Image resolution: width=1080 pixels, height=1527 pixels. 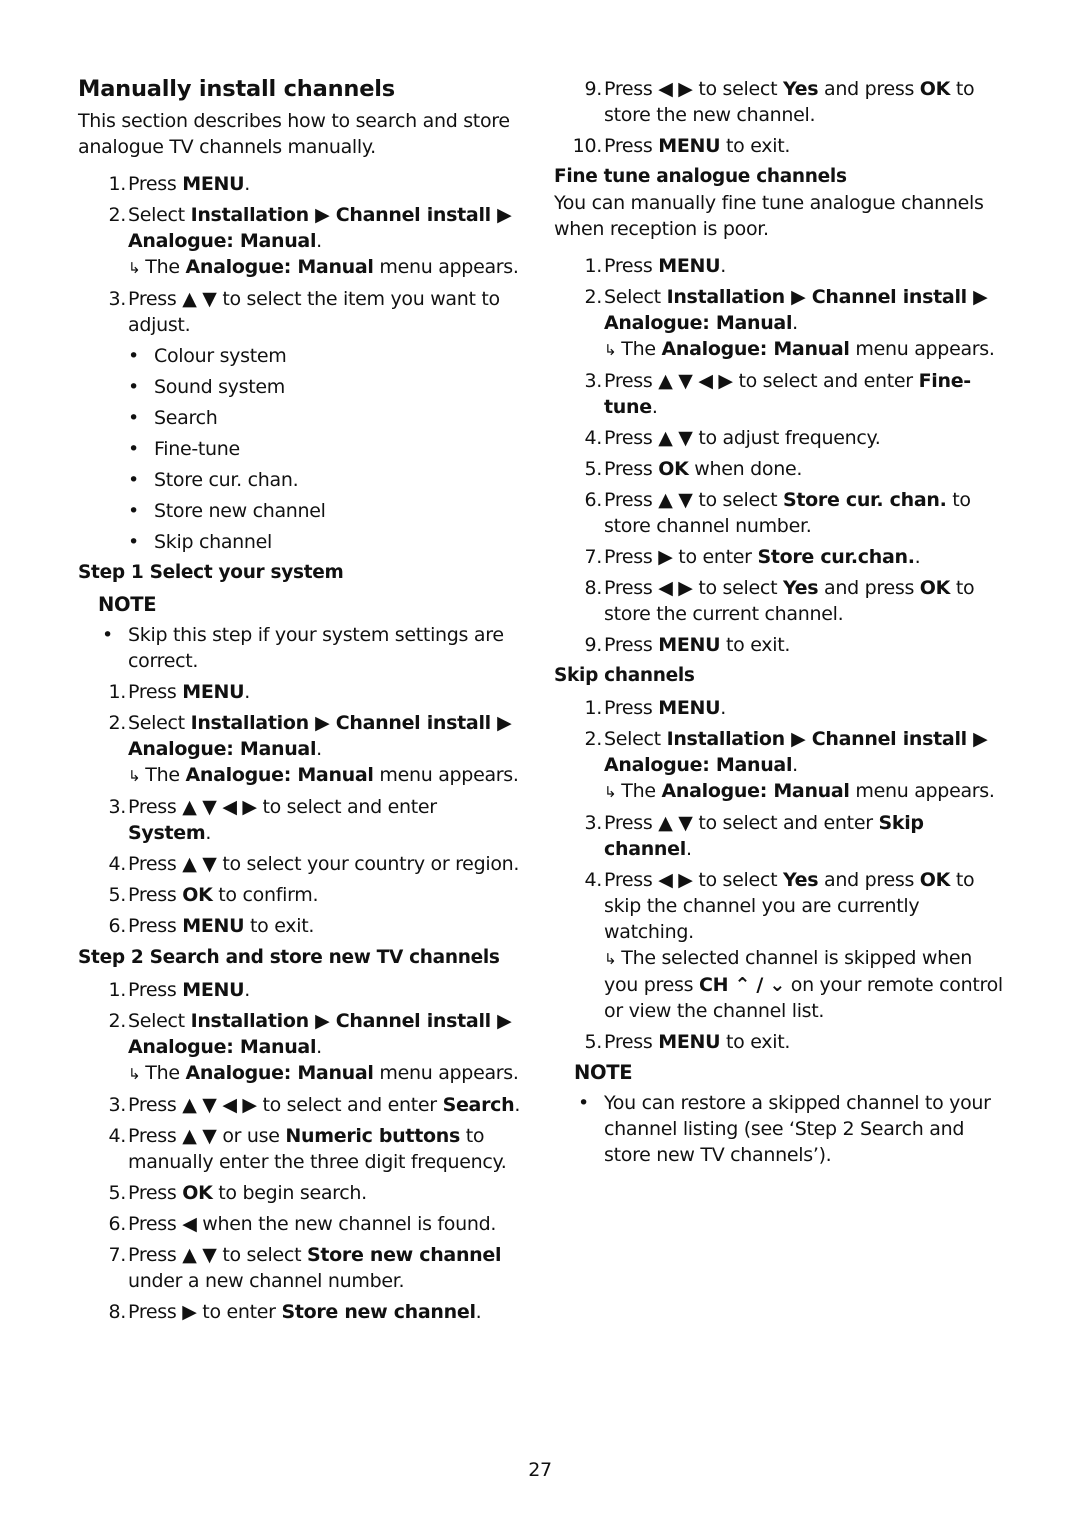 What do you see at coordinates (205, 1312) in the screenshot?
I see `text-segment: Press ▶ to enter` at bounding box center [205, 1312].